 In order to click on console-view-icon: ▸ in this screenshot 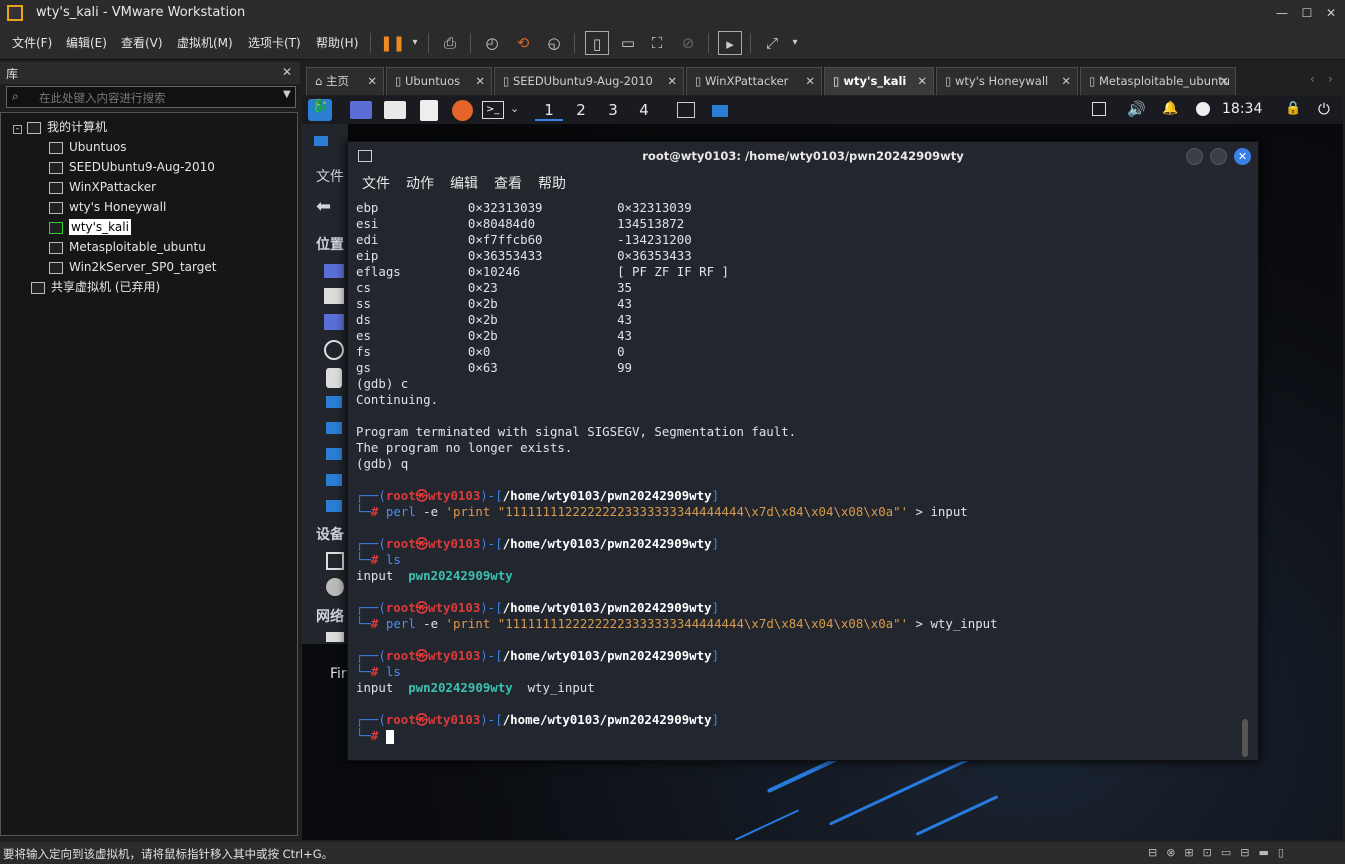, I will do `click(730, 43)`.